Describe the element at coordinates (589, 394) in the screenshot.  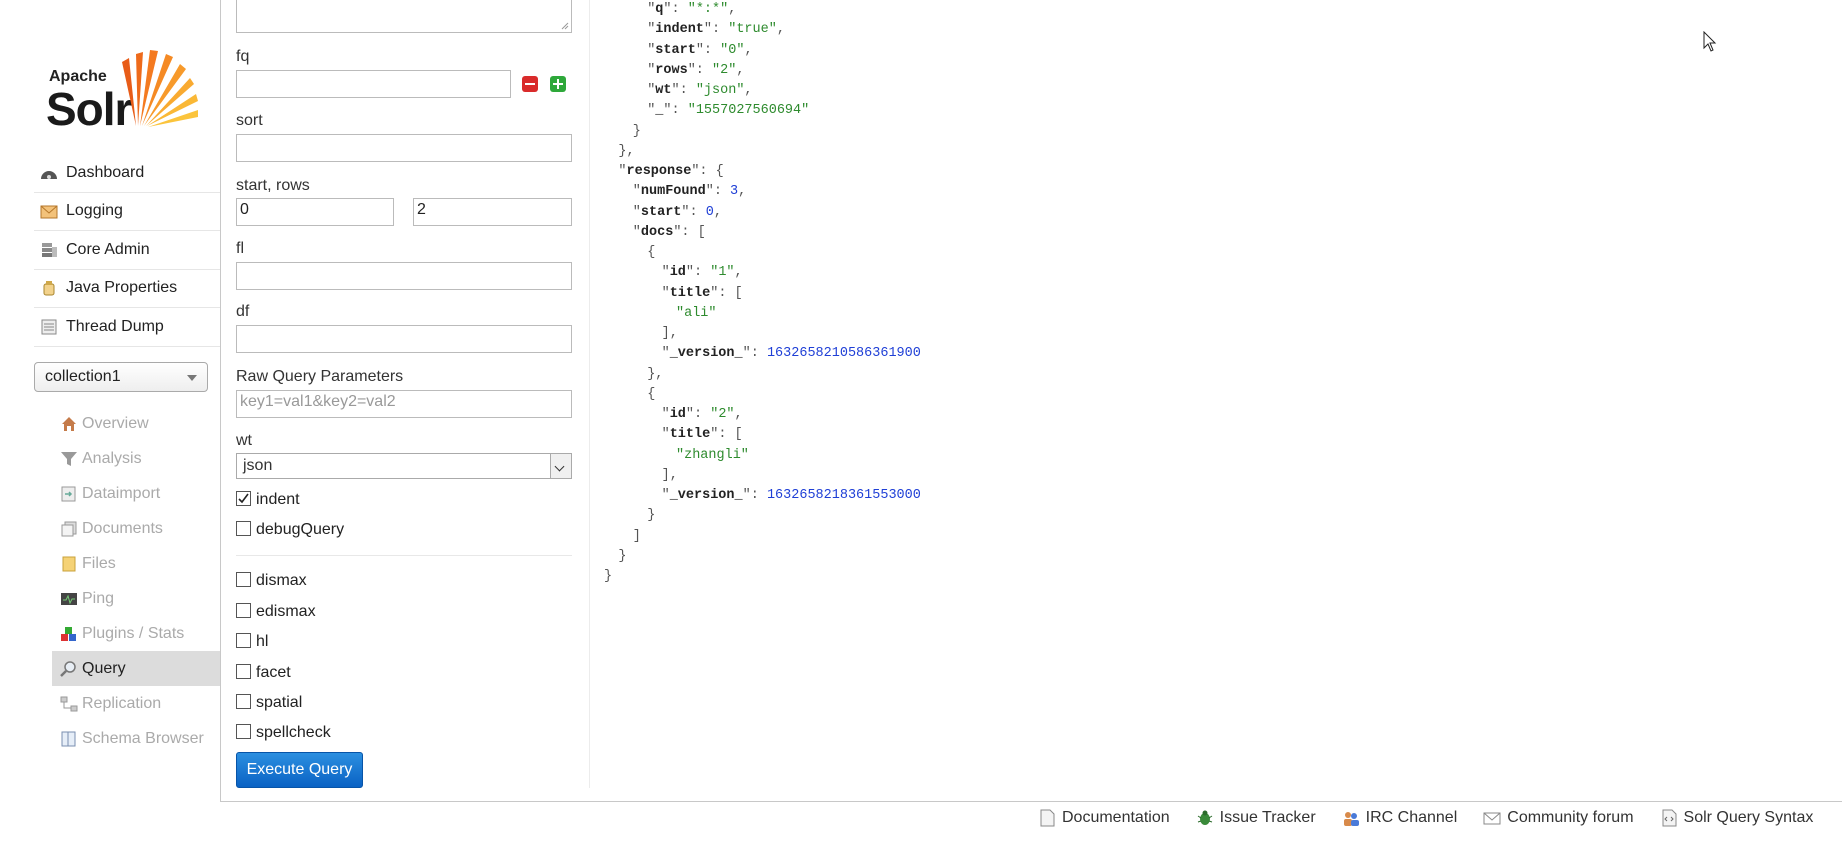
I see `form-response-divider` at that location.